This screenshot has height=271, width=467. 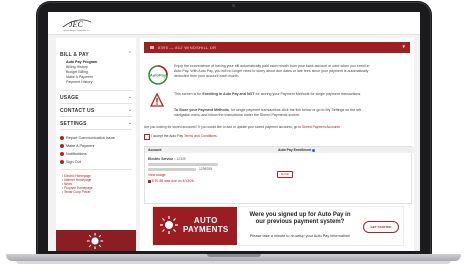 I want to click on chevron-up-icon: ⌃, so click(x=130, y=54).